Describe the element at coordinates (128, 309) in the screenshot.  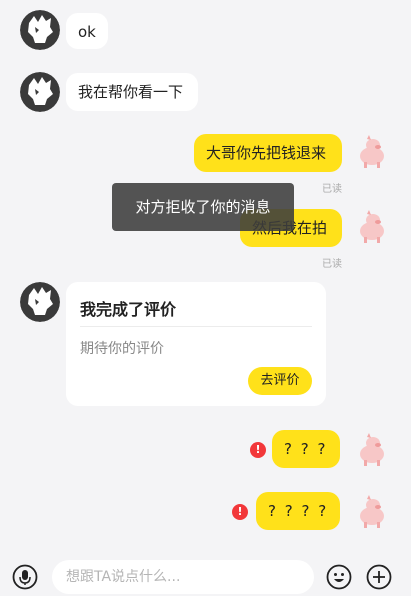
I see `review-card-title: 我完成了评价` at that location.